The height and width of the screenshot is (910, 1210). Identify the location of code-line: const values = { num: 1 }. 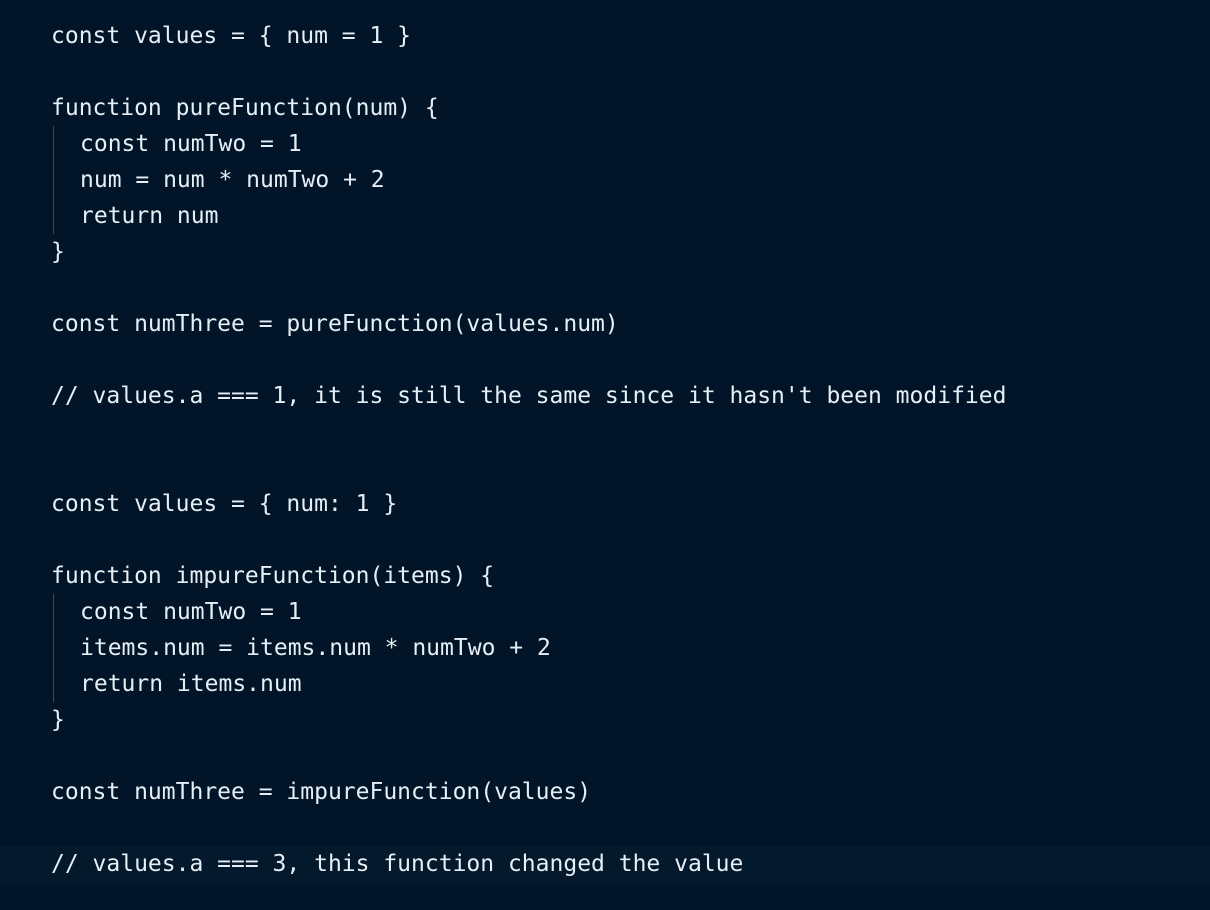
(224, 504).